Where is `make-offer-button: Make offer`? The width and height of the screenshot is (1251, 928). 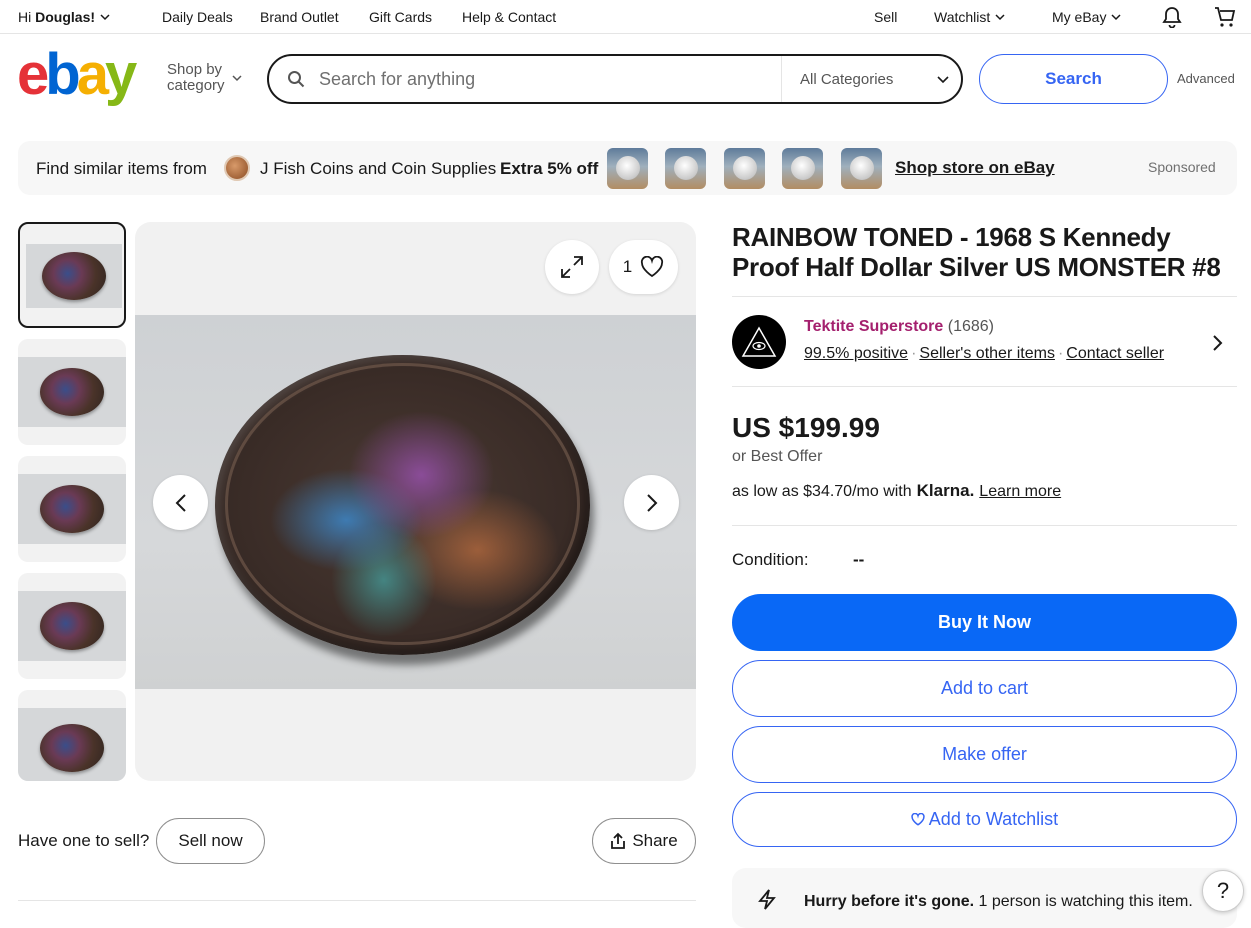
make-offer-button: Make offer is located at coordinates (984, 754).